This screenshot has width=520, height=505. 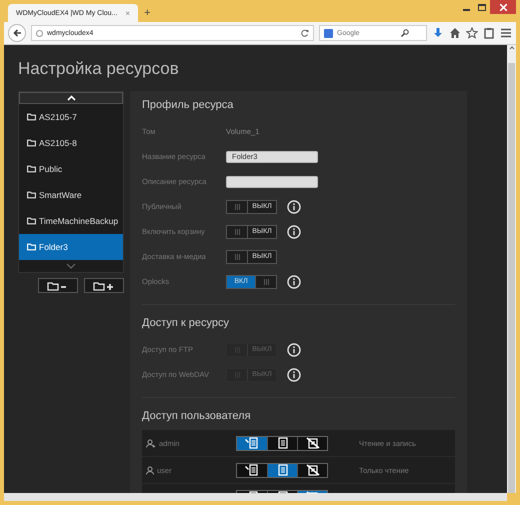 I want to click on share-name: SmartWare, so click(x=60, y=195).